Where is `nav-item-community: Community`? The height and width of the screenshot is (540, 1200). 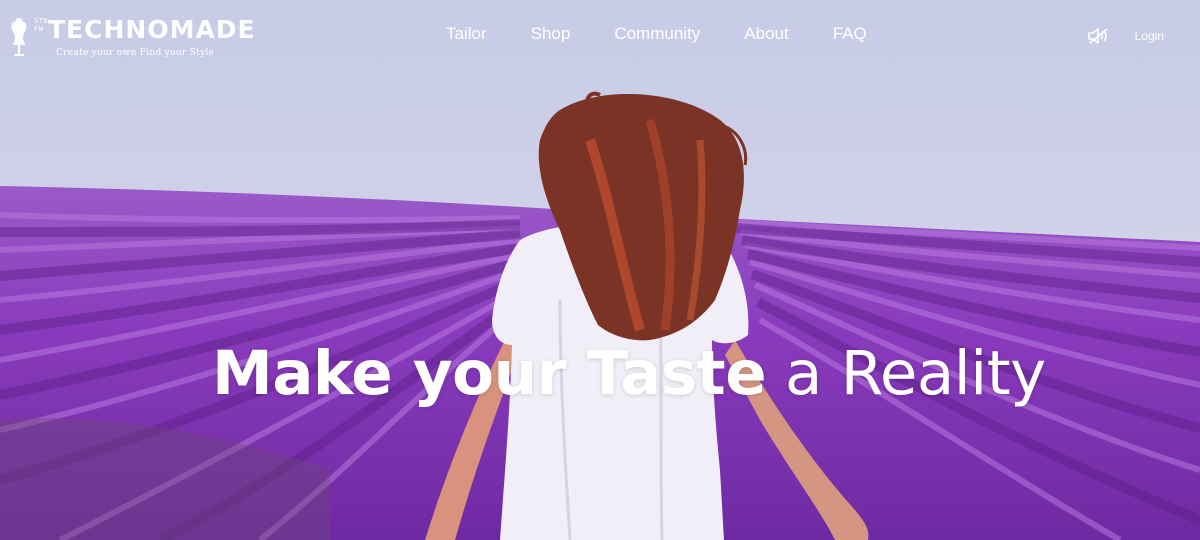
nav-item-community: Community is located at coordinates (657, 34).